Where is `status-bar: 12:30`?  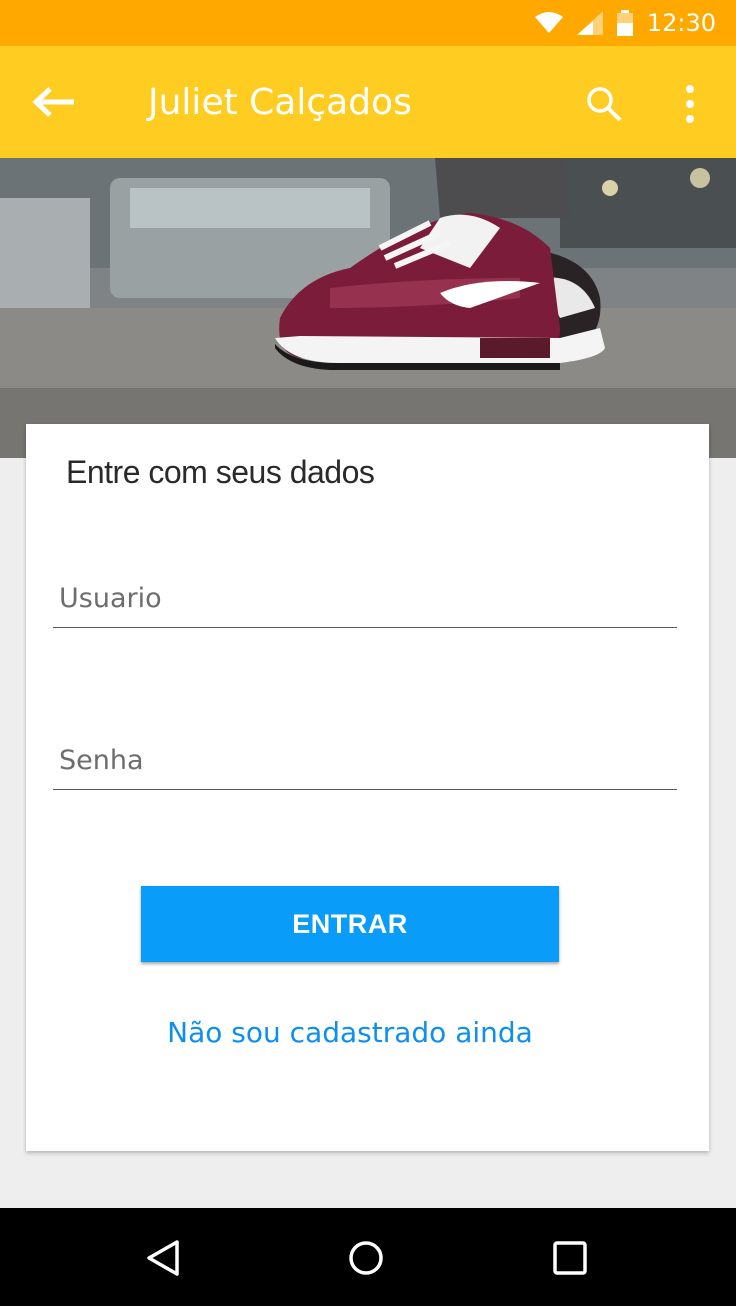
status-bar: 12:30 is located at coordinates (368, 23).